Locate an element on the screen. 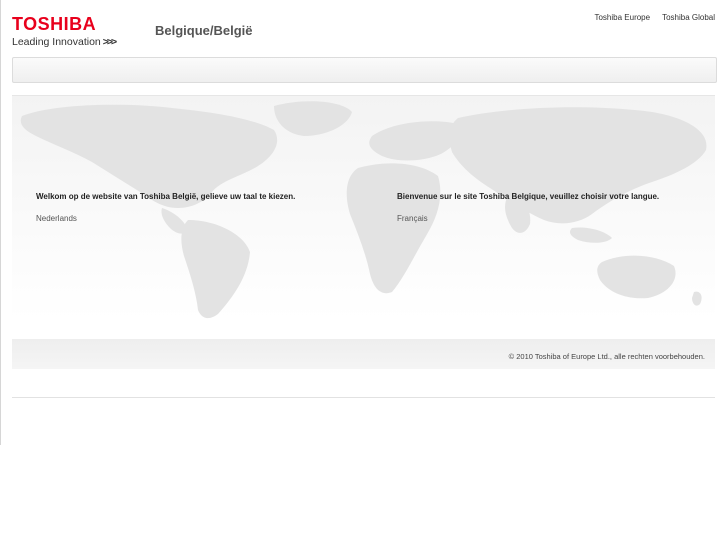 The height and width of the screenshot is (545, 727). toshiba-logo: TOSHIBA Leading Innovation >>> is located at coordinates (64, 31).